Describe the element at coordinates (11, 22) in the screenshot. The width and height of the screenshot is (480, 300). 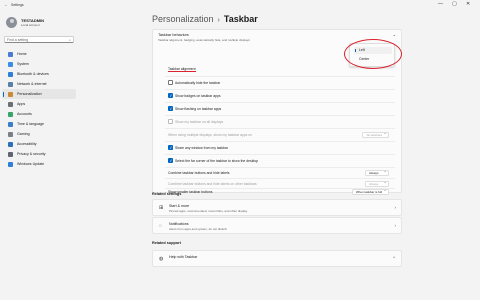
I see `avatar` at that location.